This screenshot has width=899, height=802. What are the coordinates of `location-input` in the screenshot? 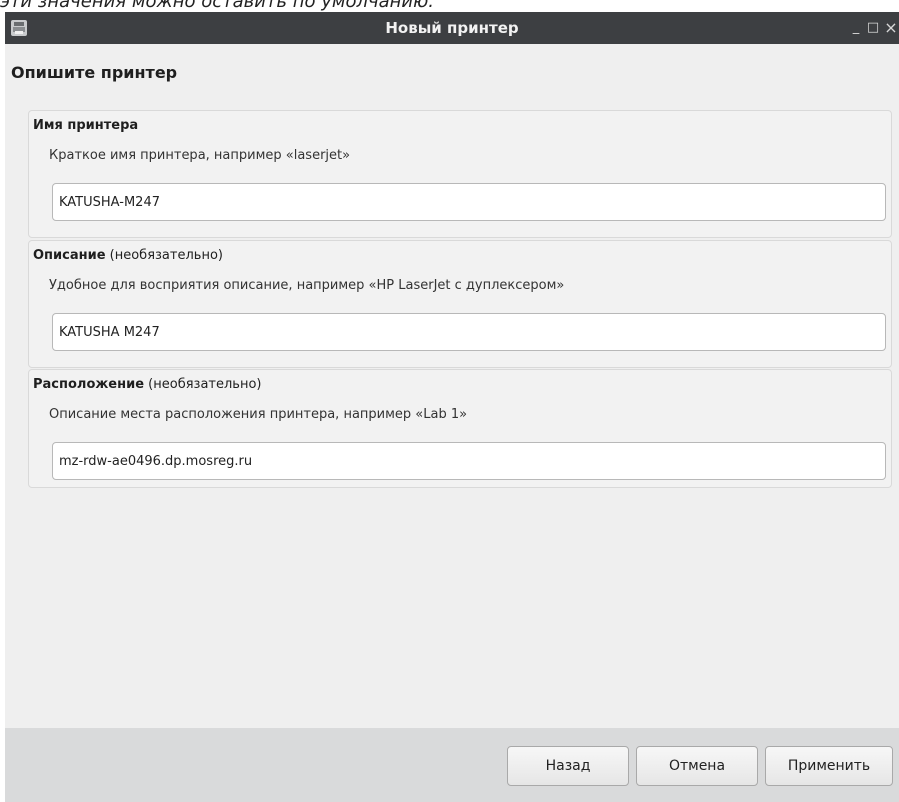 It's located at (469, 461).